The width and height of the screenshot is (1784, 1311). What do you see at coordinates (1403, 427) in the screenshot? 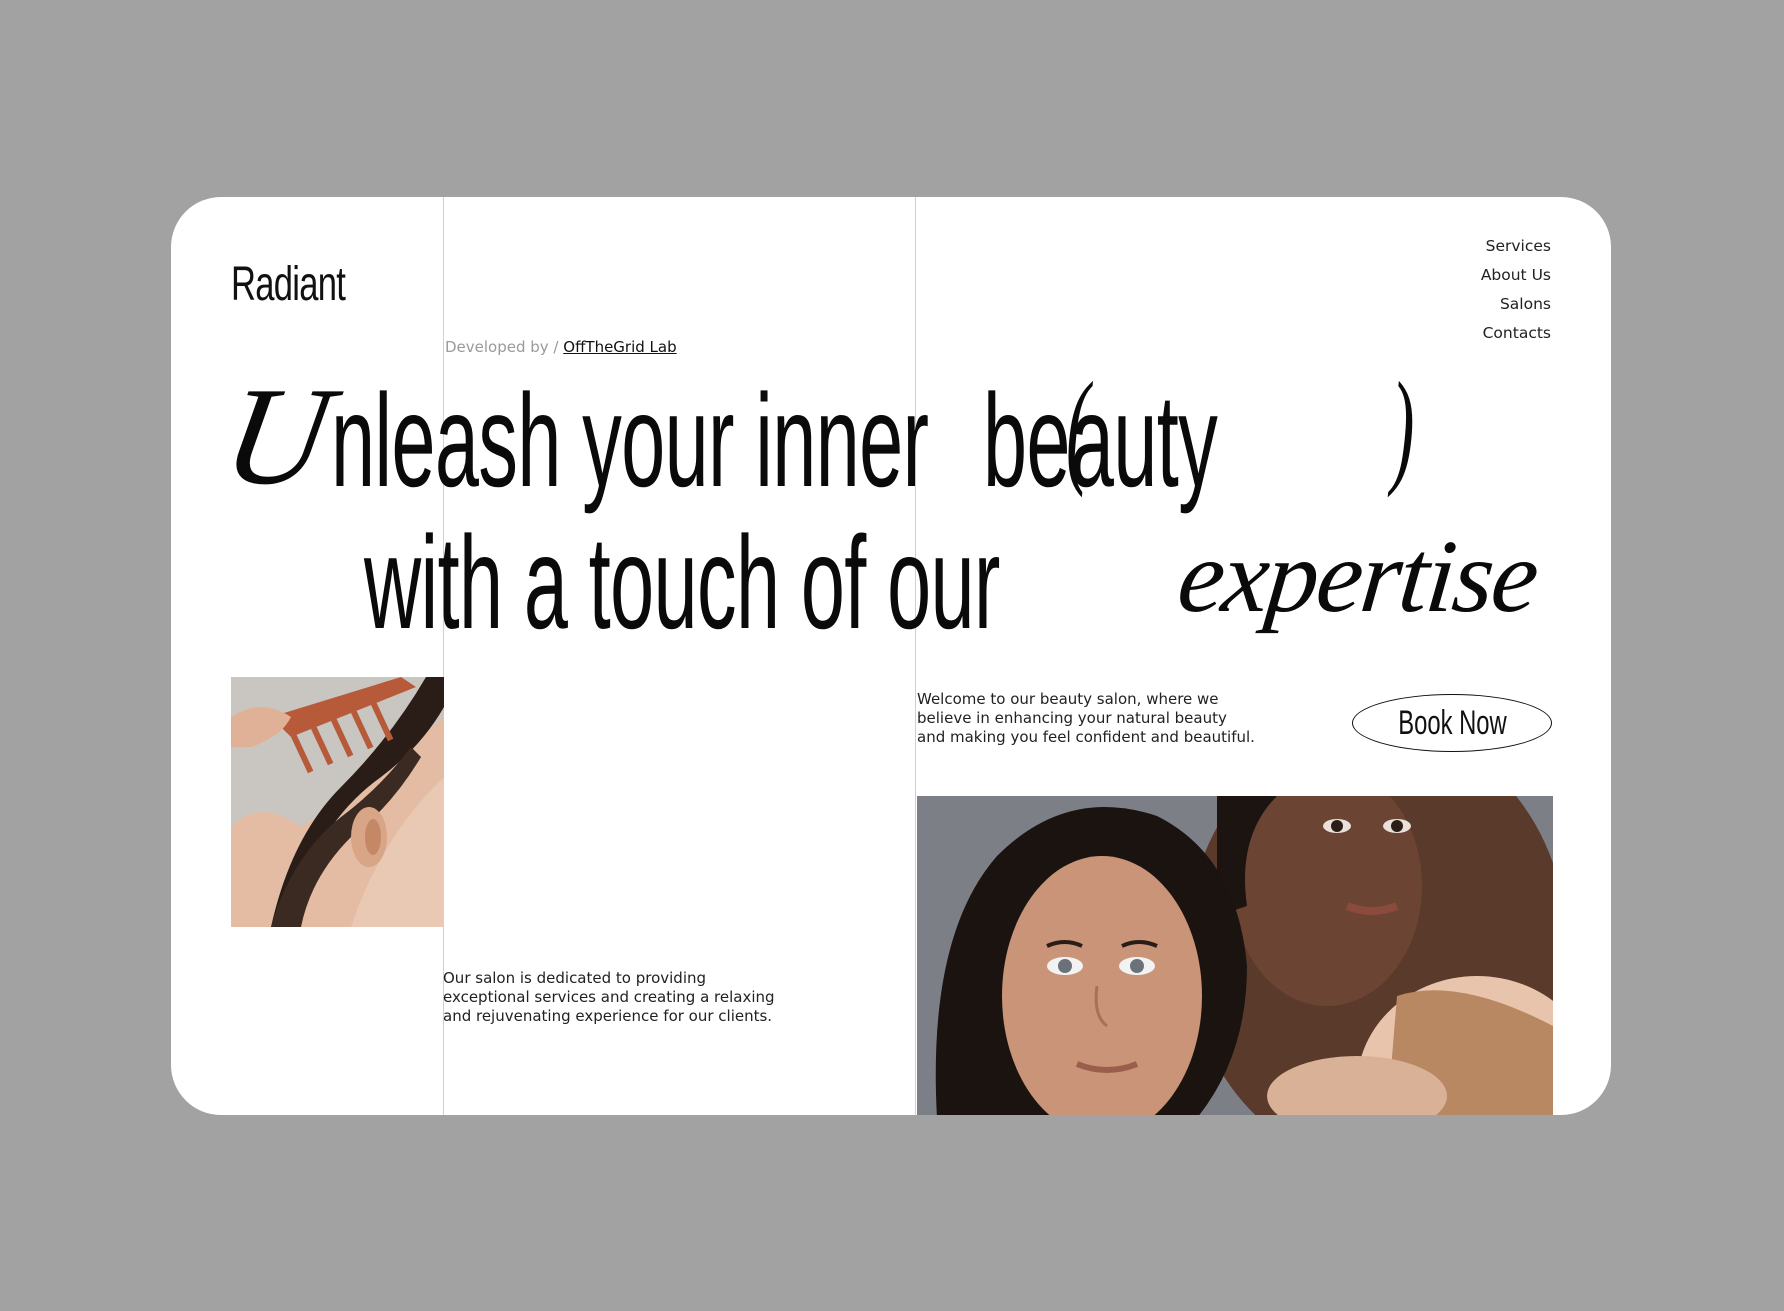
I see `headline-paren-close: )` at bounding box center [1403, 427].